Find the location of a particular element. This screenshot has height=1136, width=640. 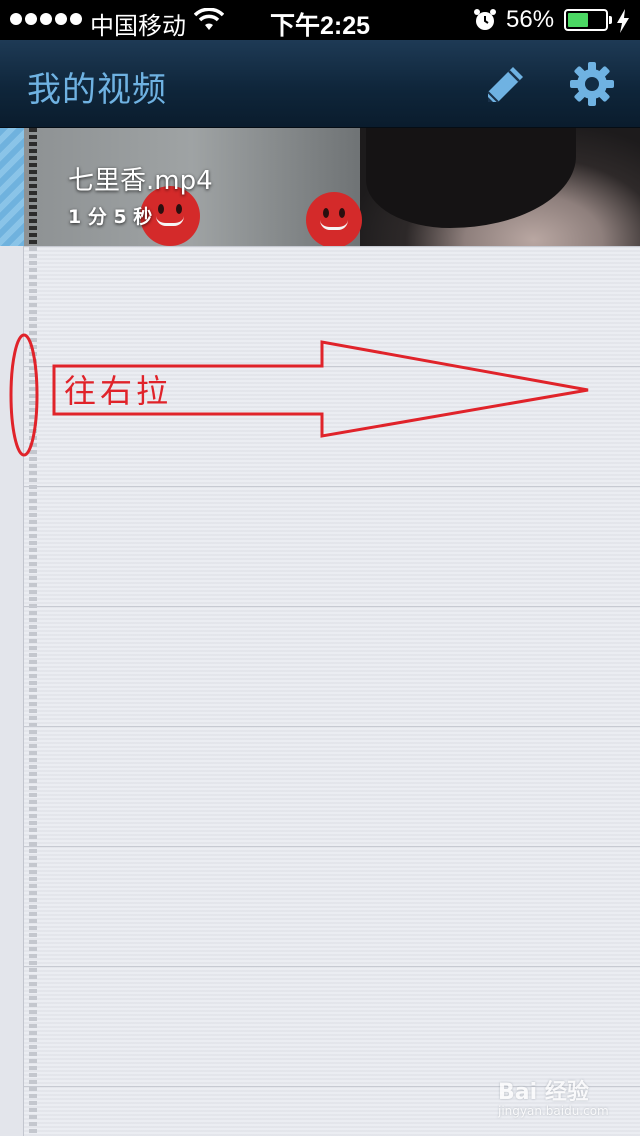

perforation-strip is located at coordinates (33, 632).